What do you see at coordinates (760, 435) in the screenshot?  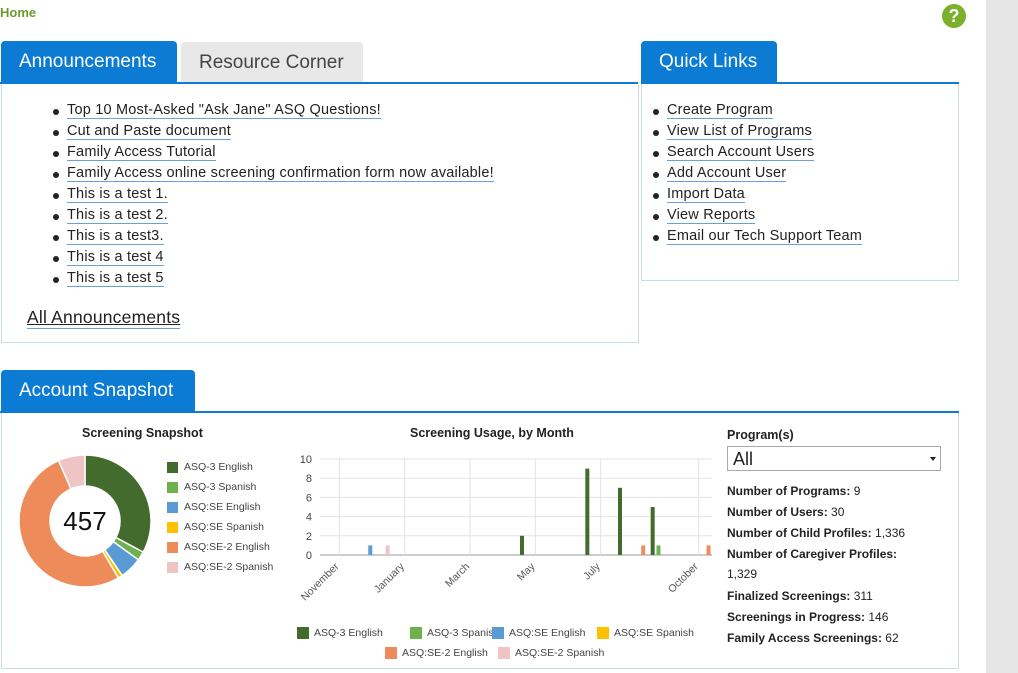 I see `program-label: Program(s)` at bounding box center [760, 435].